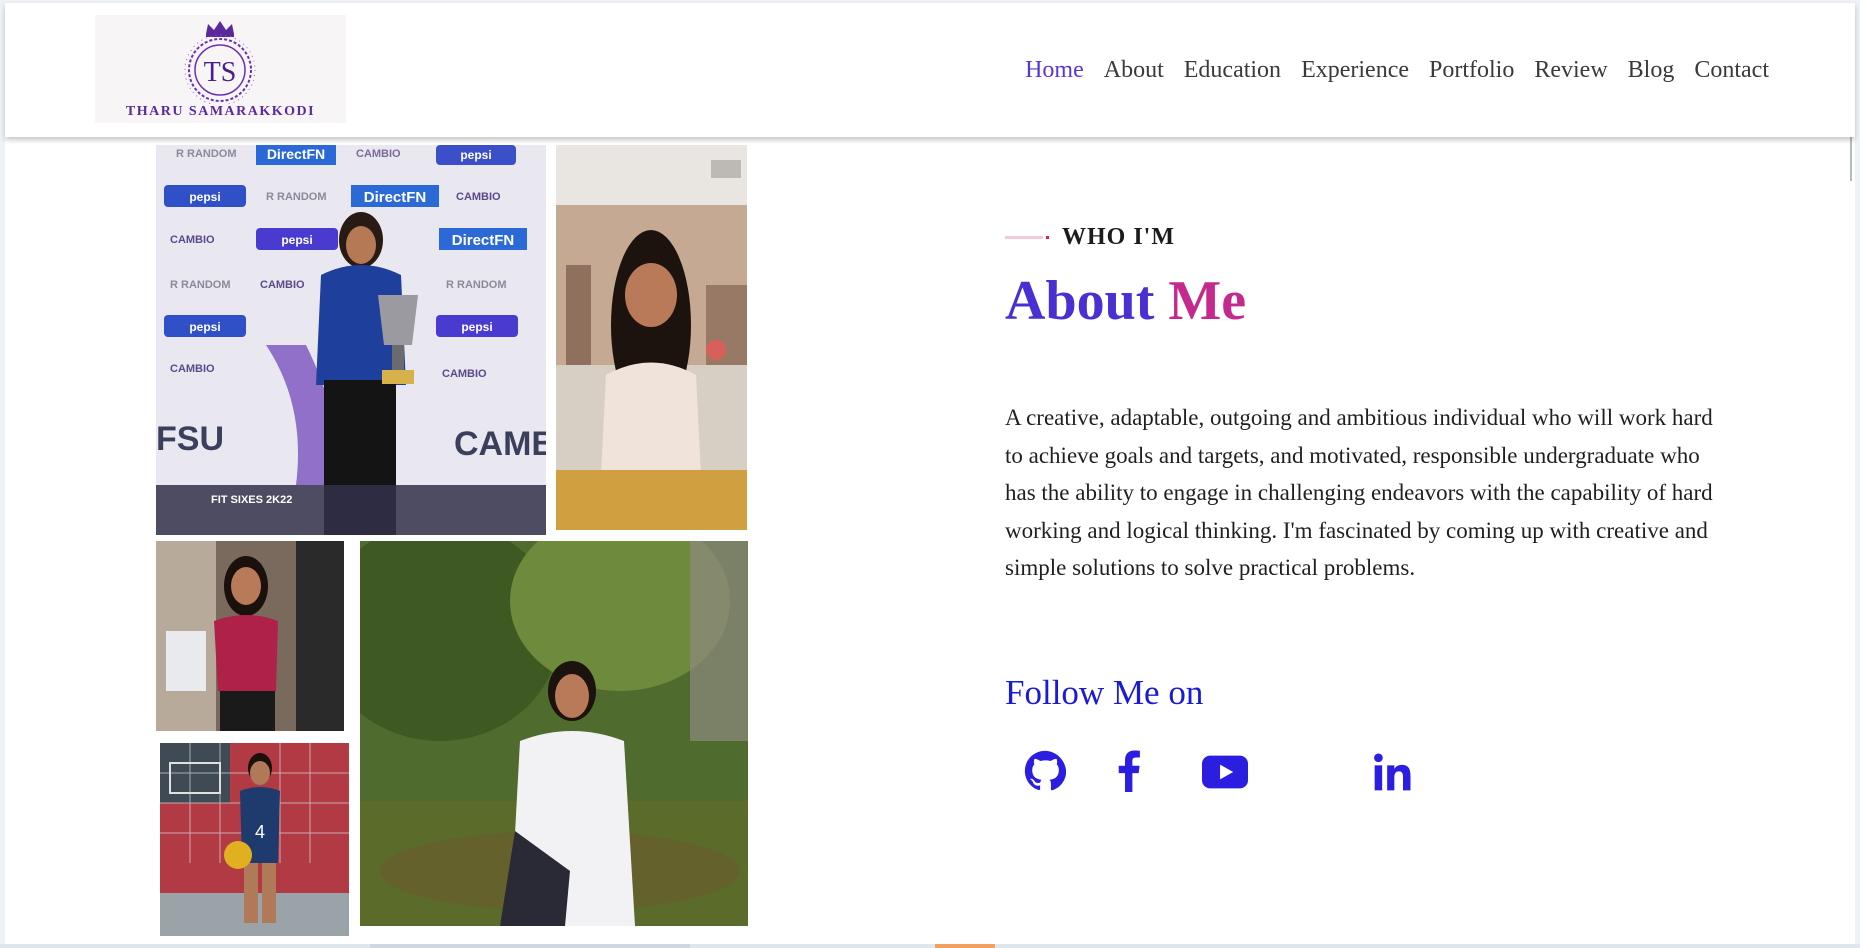 This screenshot has height=948, width=1860. What do you see at coordinates (930, 946) in the screenshot?
I see `bottom-strip` at bounding box center [930, 946].